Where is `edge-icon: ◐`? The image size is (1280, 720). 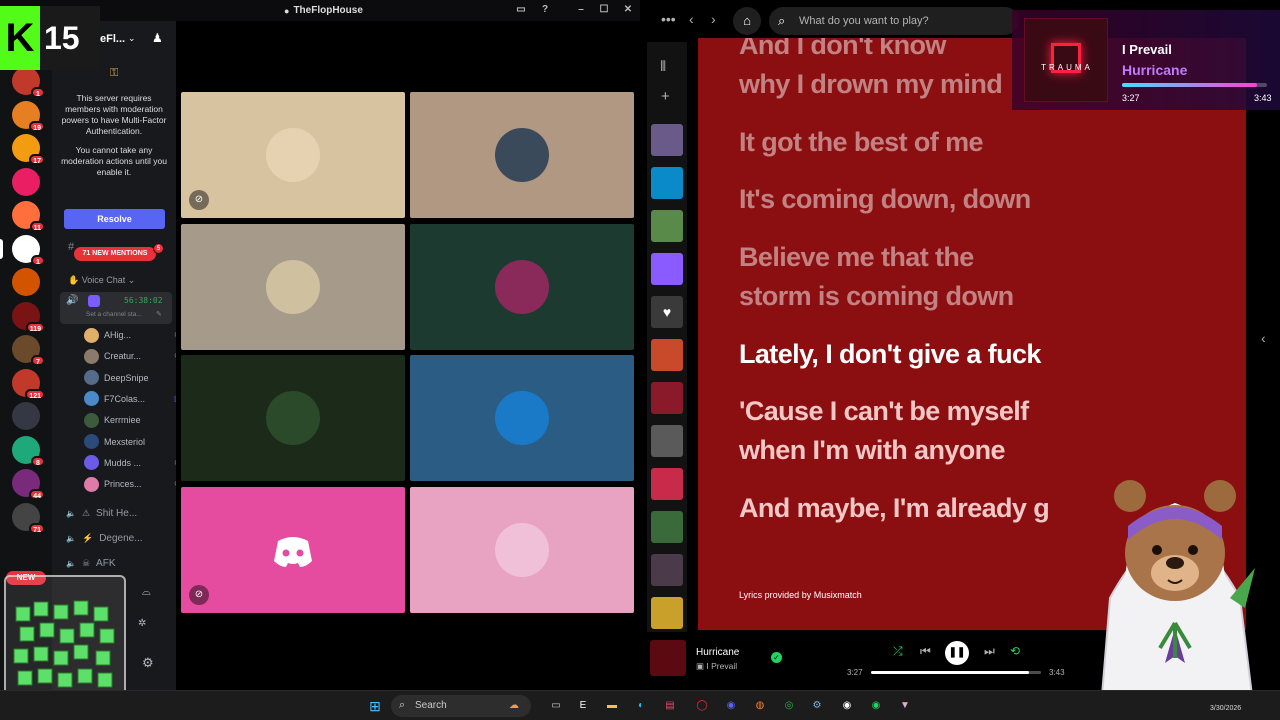
edge-icon: ◐ is located at coordinates (641, 706).